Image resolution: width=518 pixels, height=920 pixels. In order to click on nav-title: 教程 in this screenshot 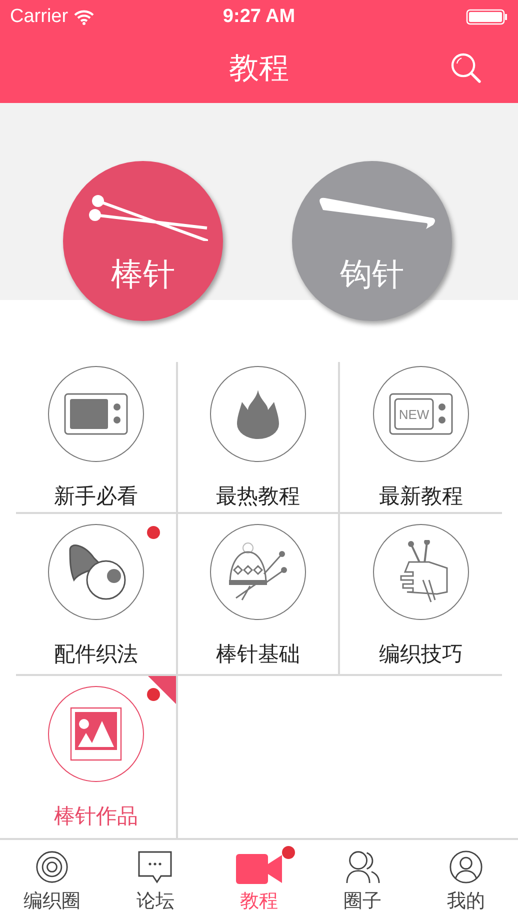, I will do `click(259, 69)`.